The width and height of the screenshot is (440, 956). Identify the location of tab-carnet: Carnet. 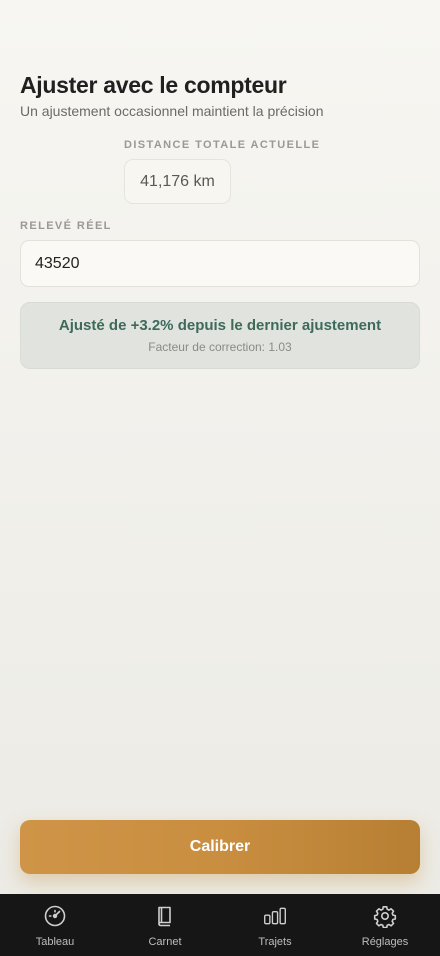
(165, 925).